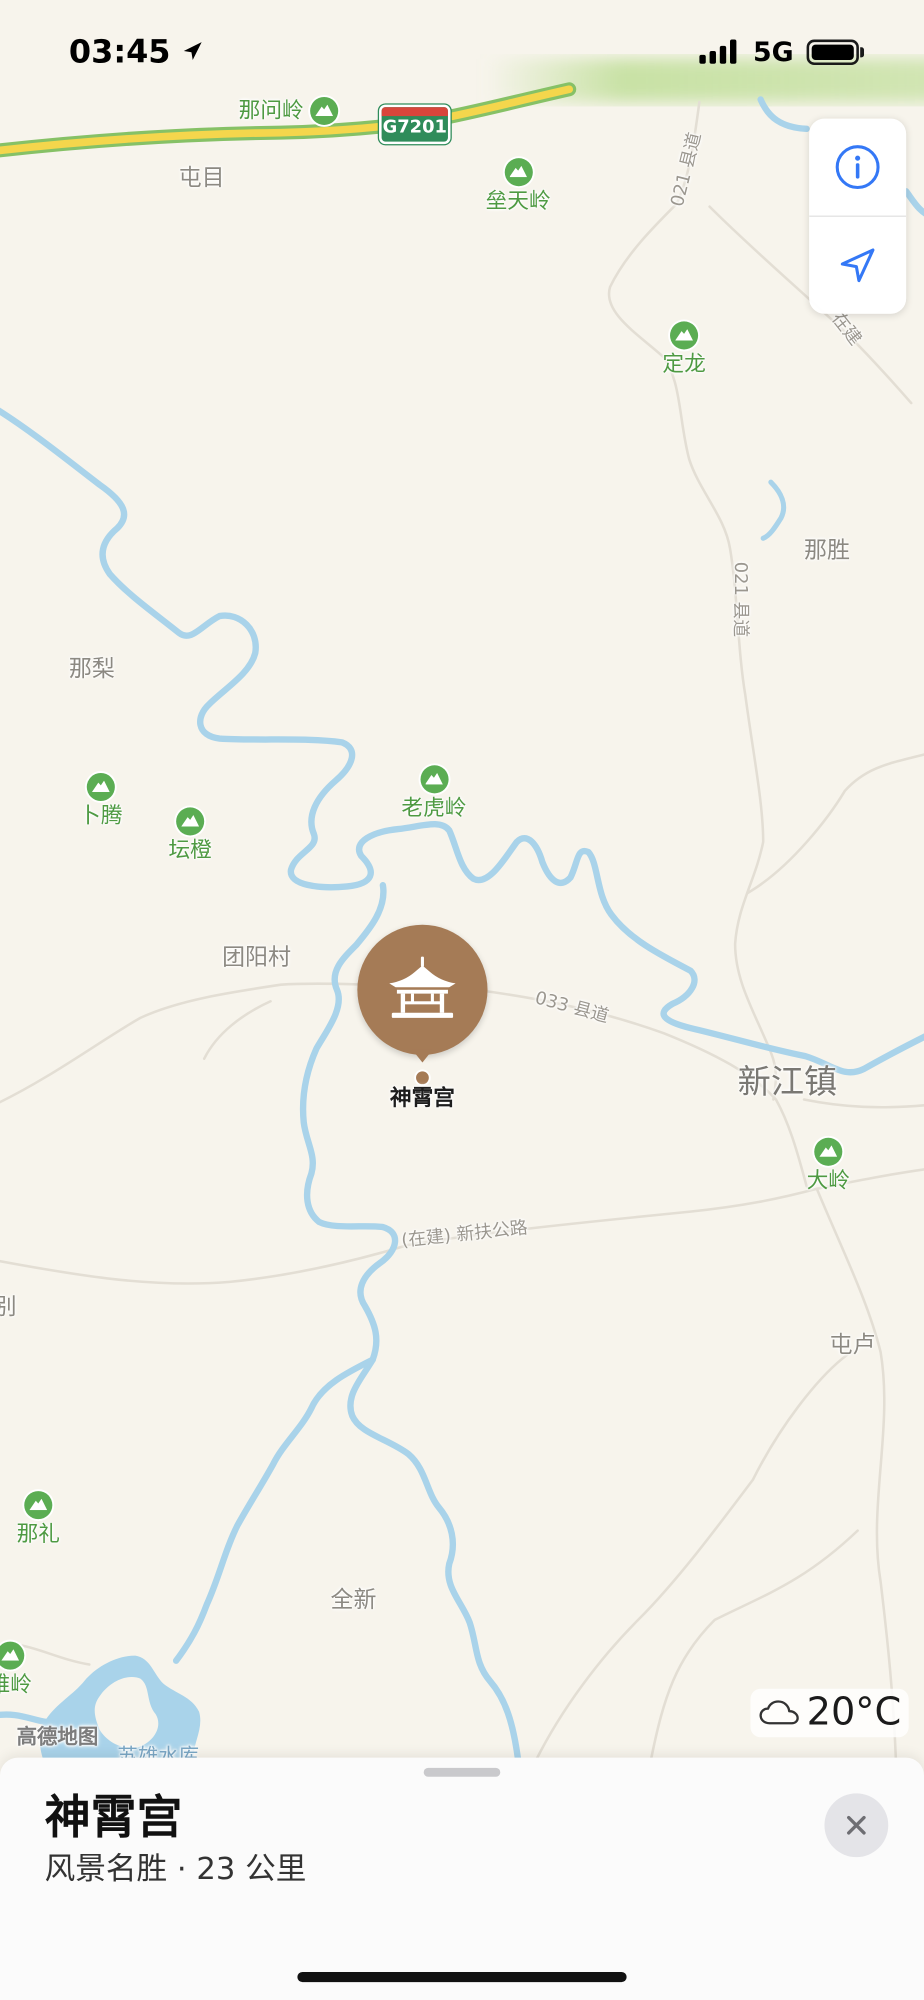 Image resolution: width=924 pixels, height=2000 pixels. What do you see at coordinates (16, 1685) in the screenshot?
I see `peak-label: 雉岭` at bounding box center [16, 1685].